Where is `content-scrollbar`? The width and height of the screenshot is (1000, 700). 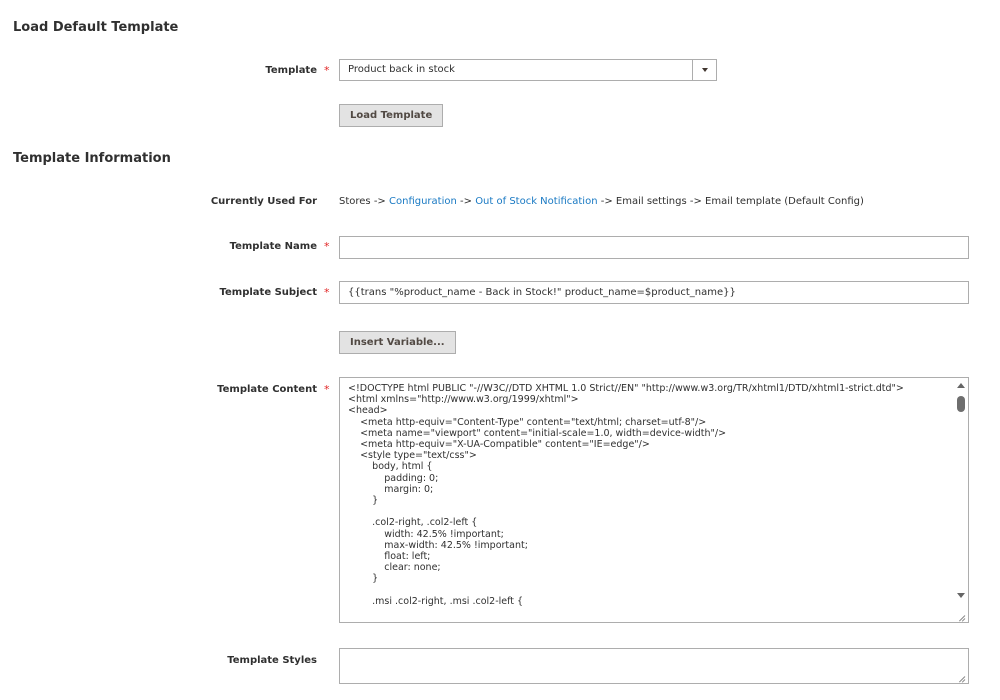 content-scrollbar is located at coordinates (961, 500).